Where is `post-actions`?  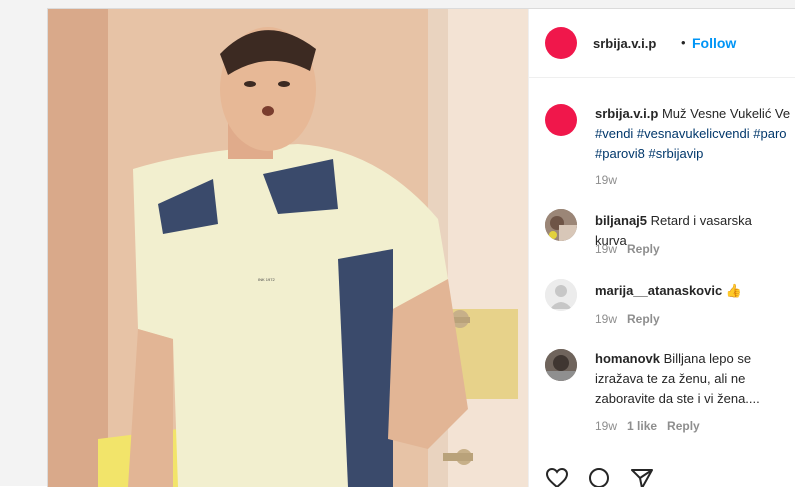 post-actions is located at coordinates (606, 477).